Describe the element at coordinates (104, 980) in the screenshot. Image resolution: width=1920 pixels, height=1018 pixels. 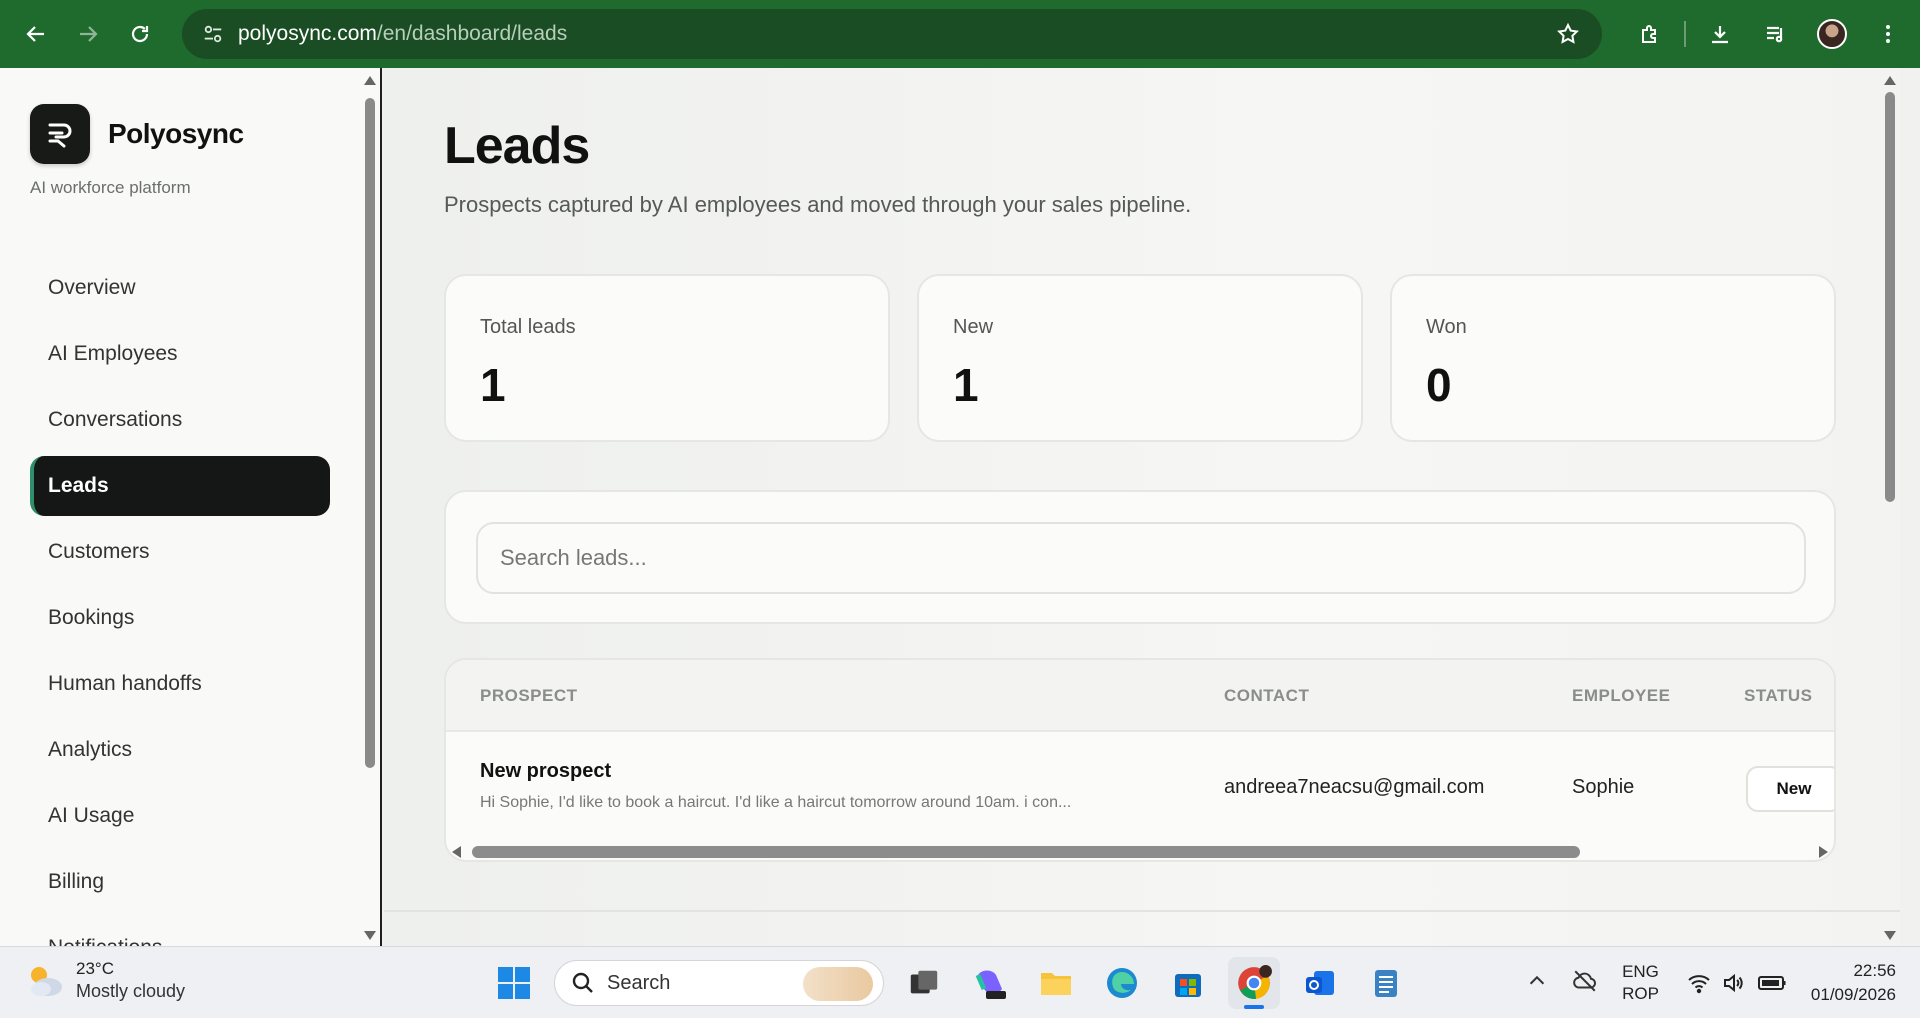
I see `weather-widget: 23°C Mostly cloudy` at that location.